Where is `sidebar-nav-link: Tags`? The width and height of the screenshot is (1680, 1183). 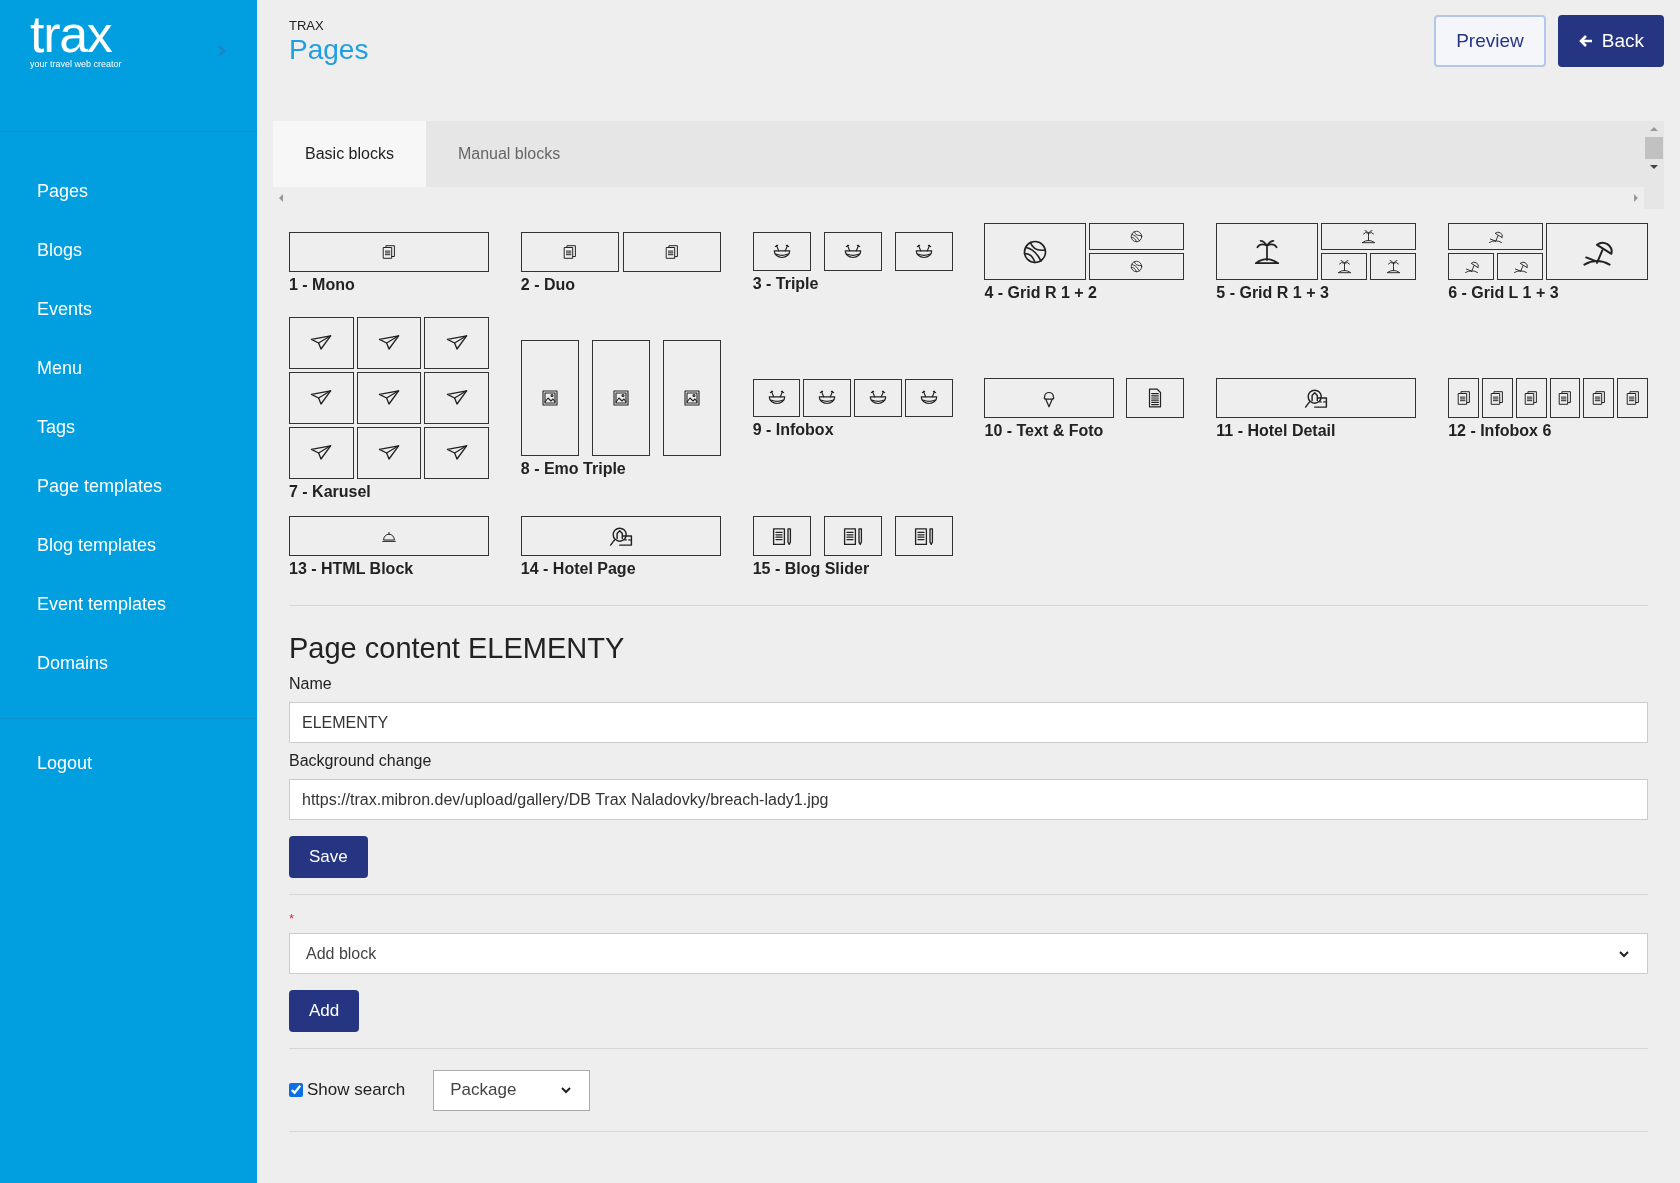 sidebar-nav-link: Tags is located at coordinates (128, 427).